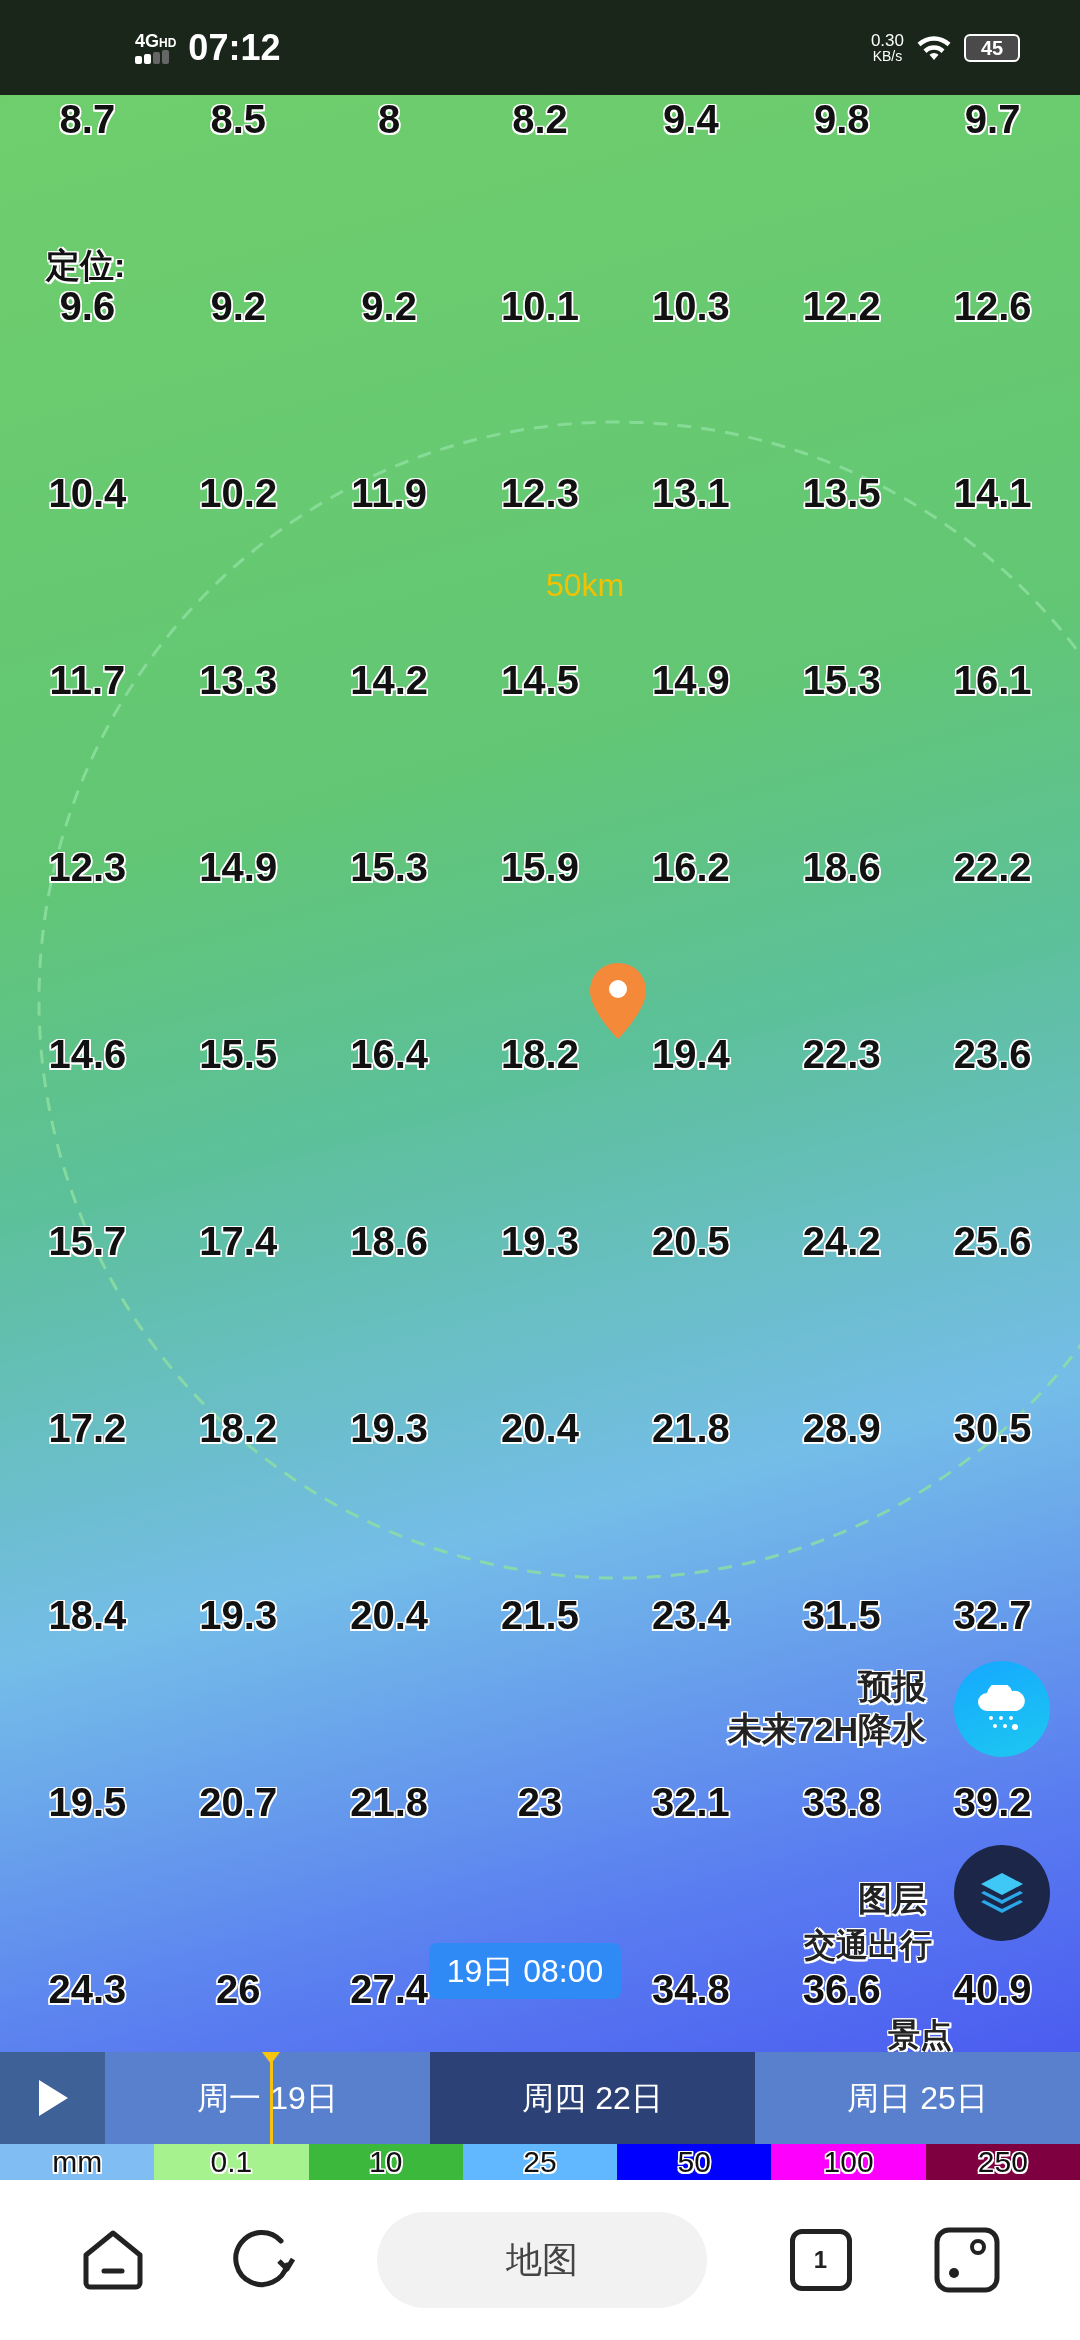 This screenshot has width=1080, height=2340. Describe the element at coordinates (841, 306) in the screenshot. I see `rainfall-value: 12.2` at that location.